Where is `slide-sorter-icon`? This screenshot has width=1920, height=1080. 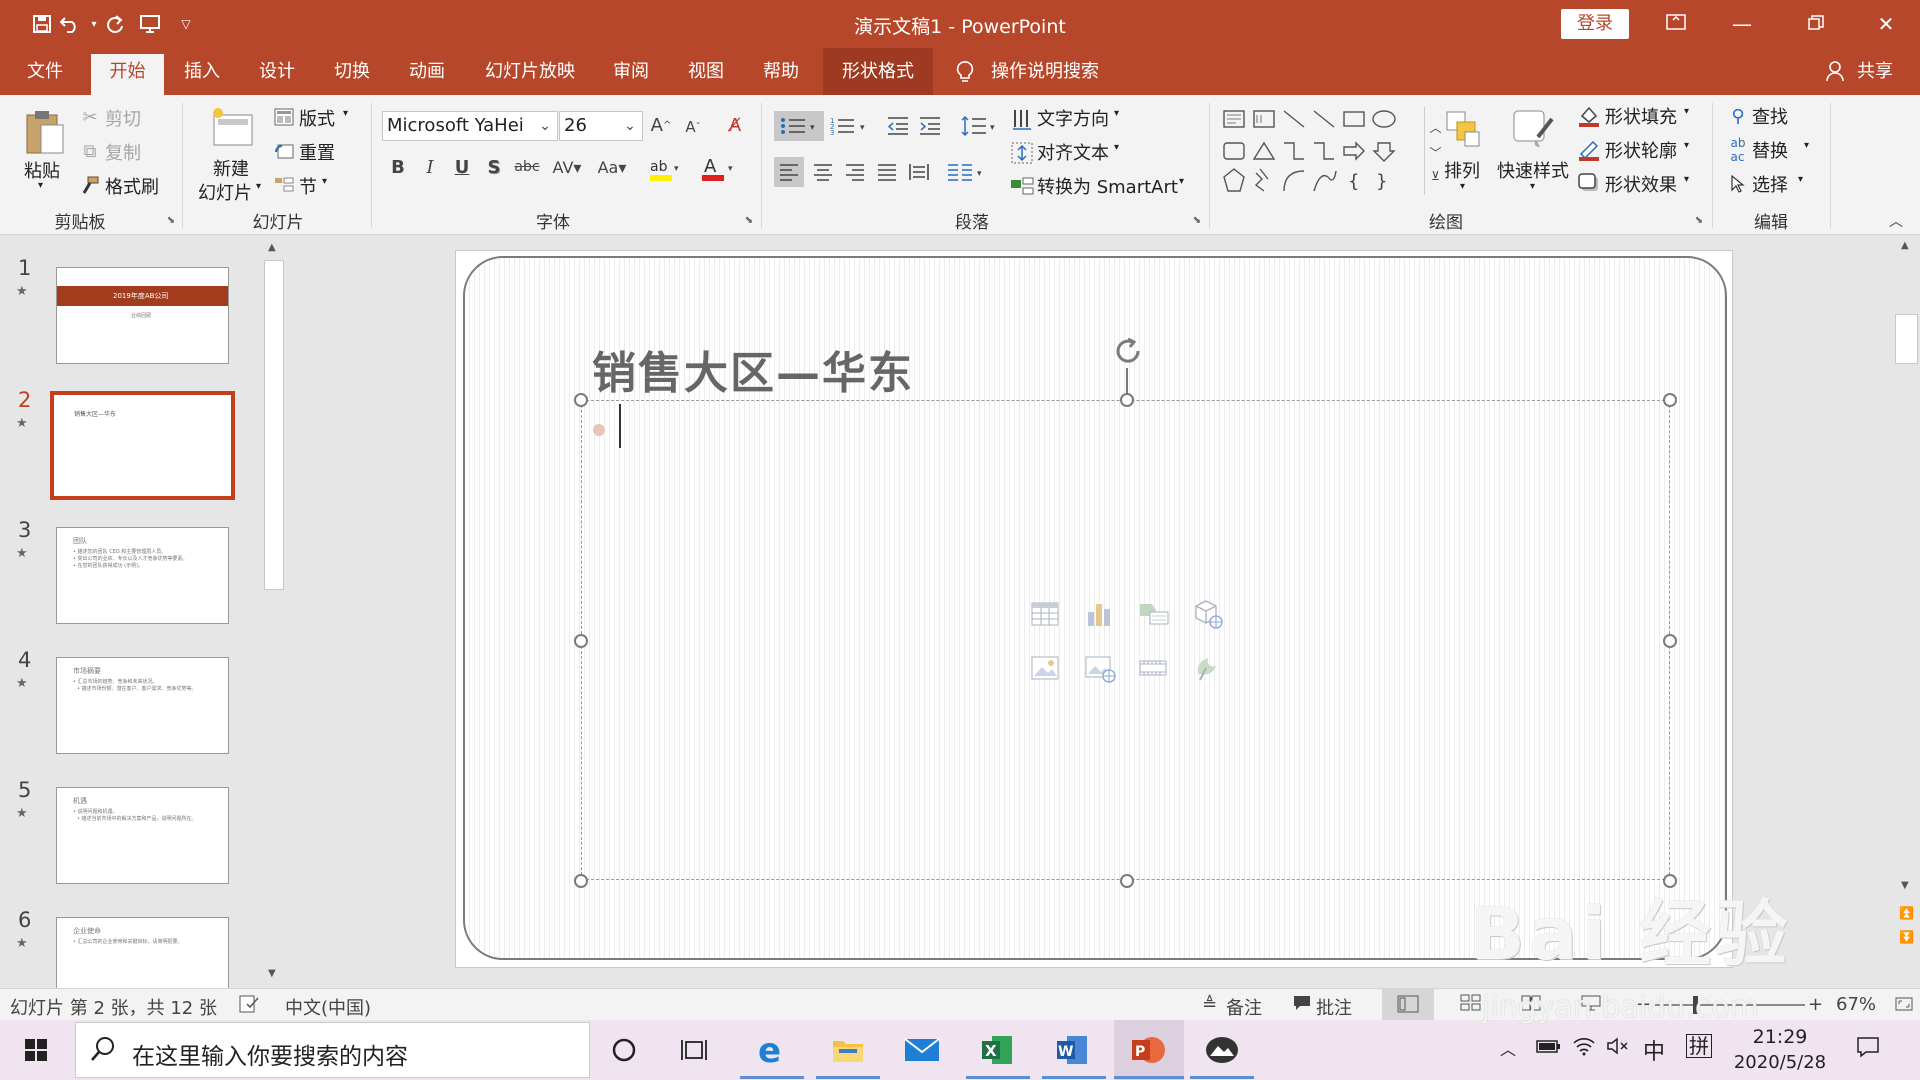
slide-sorter-icon is located at coordinates (1471, 1005).